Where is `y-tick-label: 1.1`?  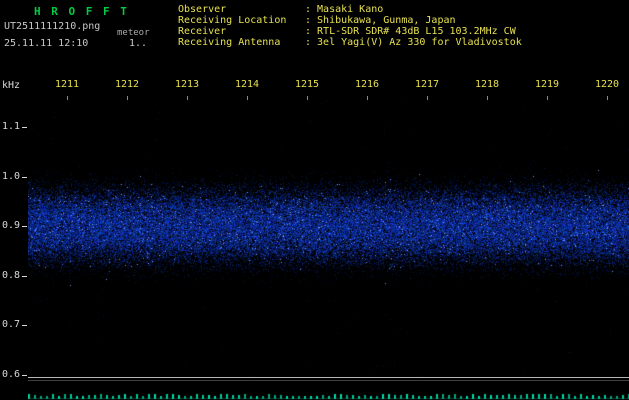
y-tick-label: 1.1 is located at coordinates (10, 126).